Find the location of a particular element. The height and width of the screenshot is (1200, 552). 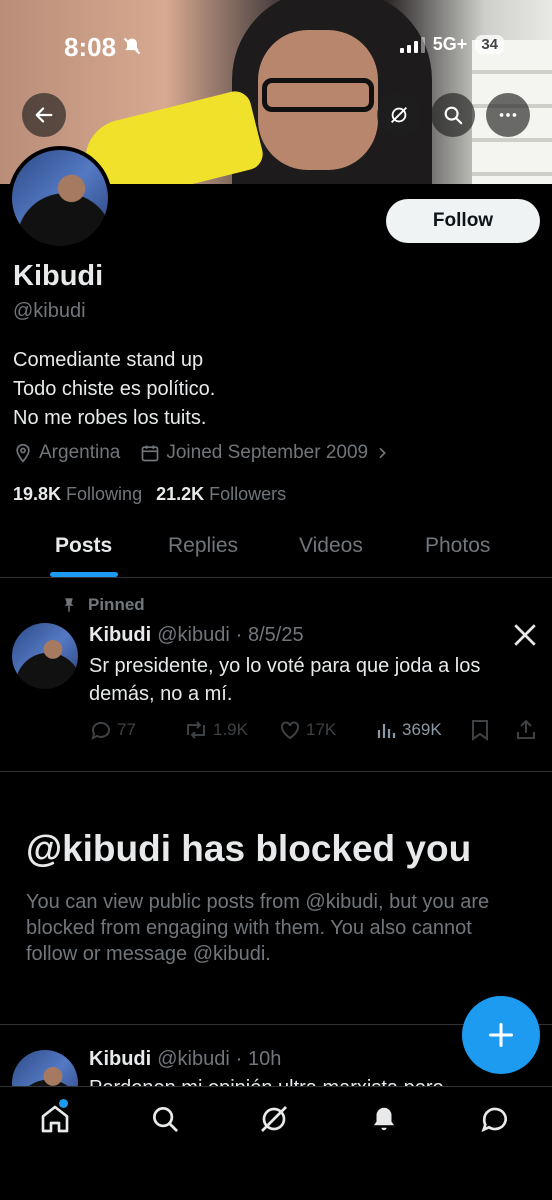

nav-messages is located at coordinates (495, 1119).